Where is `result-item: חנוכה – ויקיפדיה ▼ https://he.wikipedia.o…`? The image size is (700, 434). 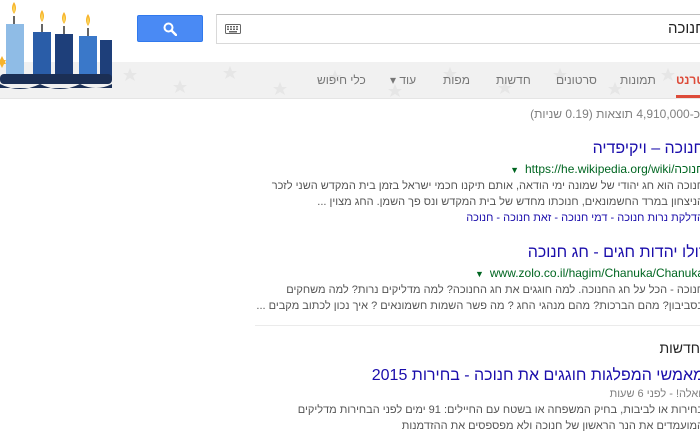 result-item: חנוכה – ויקיפדיה ▼ https://he.wikipedia.o… is located at coordinates (472, 182).